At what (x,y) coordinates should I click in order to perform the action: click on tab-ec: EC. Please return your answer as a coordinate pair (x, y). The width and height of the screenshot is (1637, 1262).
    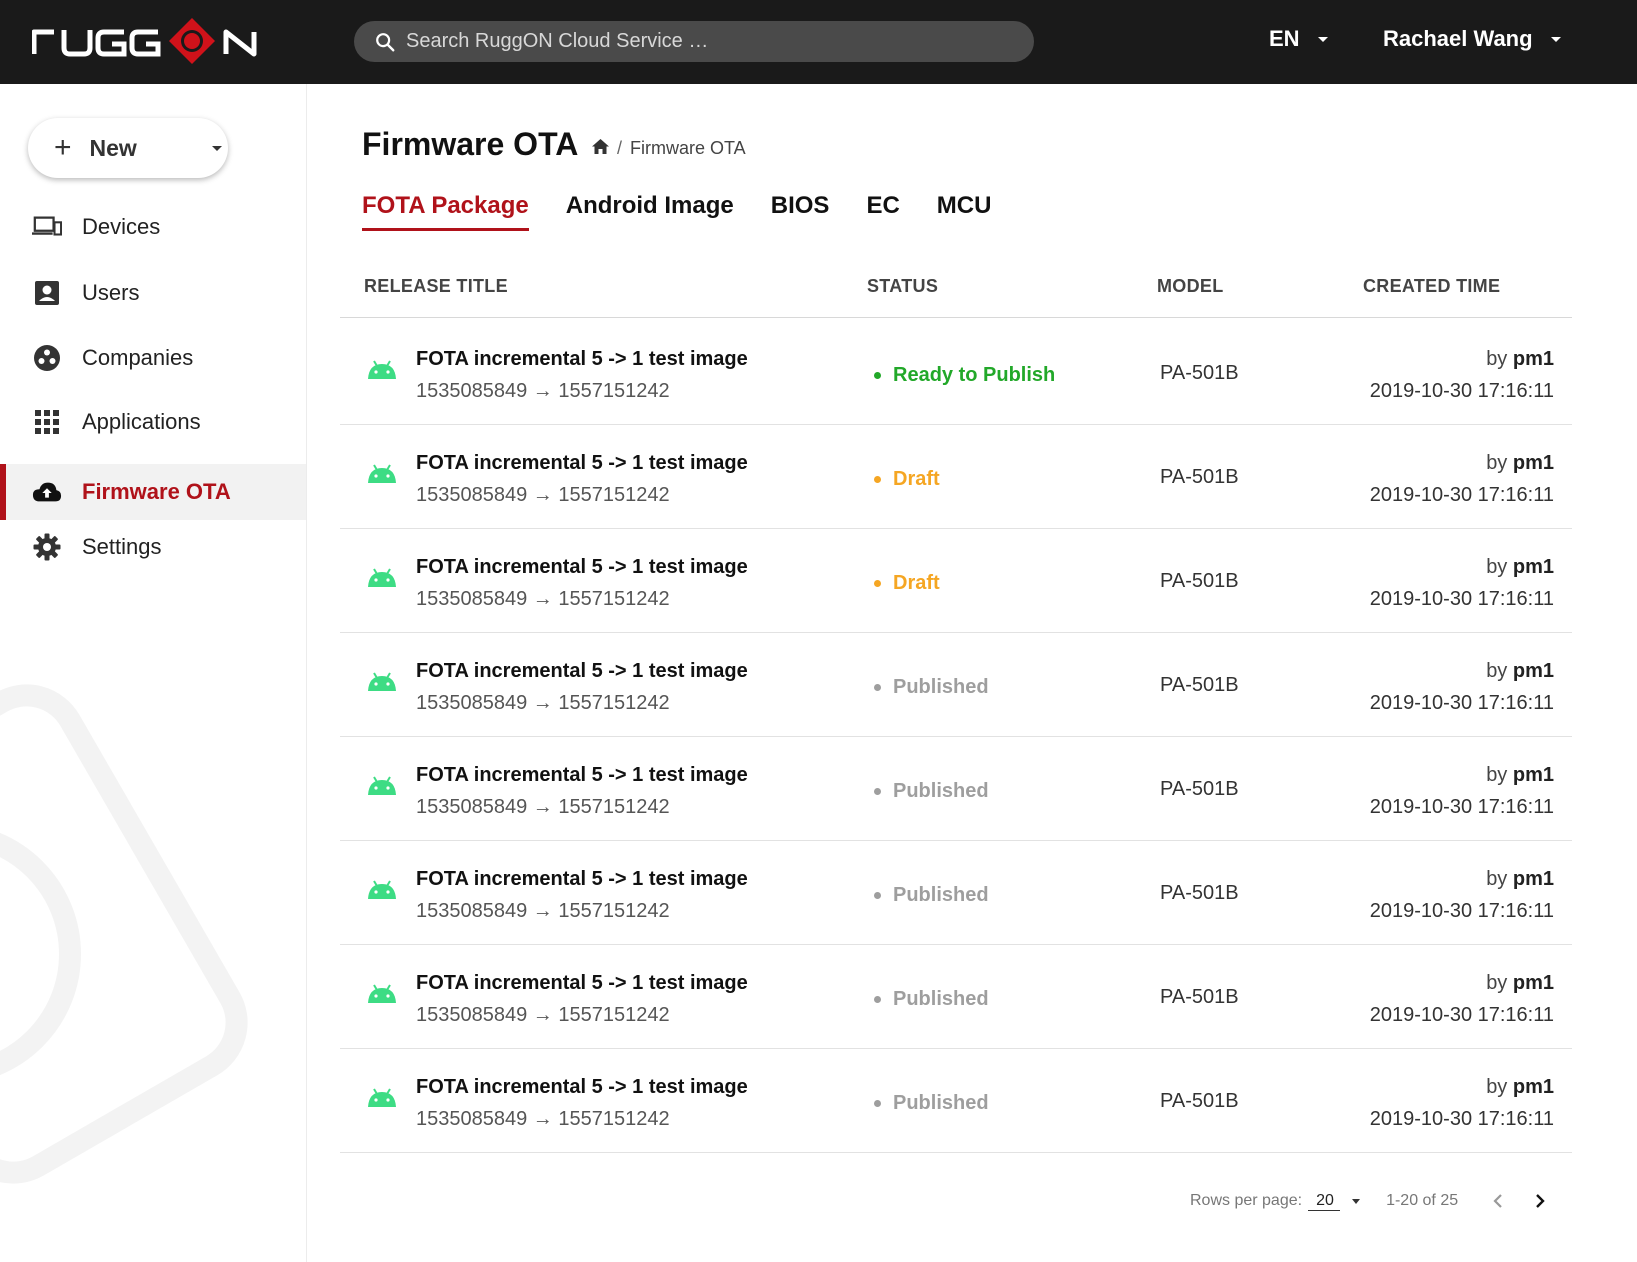
    Looking at the image, I should click on (882, 211).